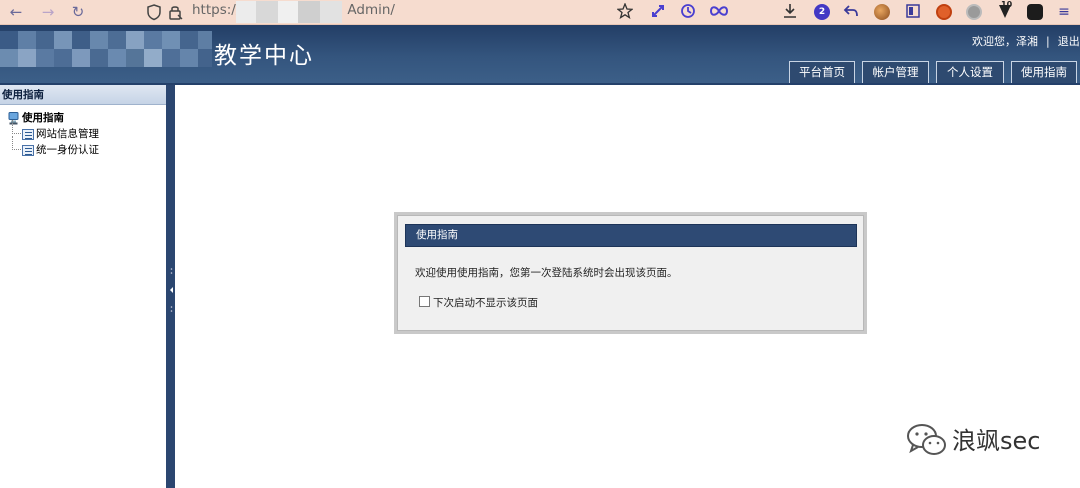  I want to click on history-icon, so click(688, 11).